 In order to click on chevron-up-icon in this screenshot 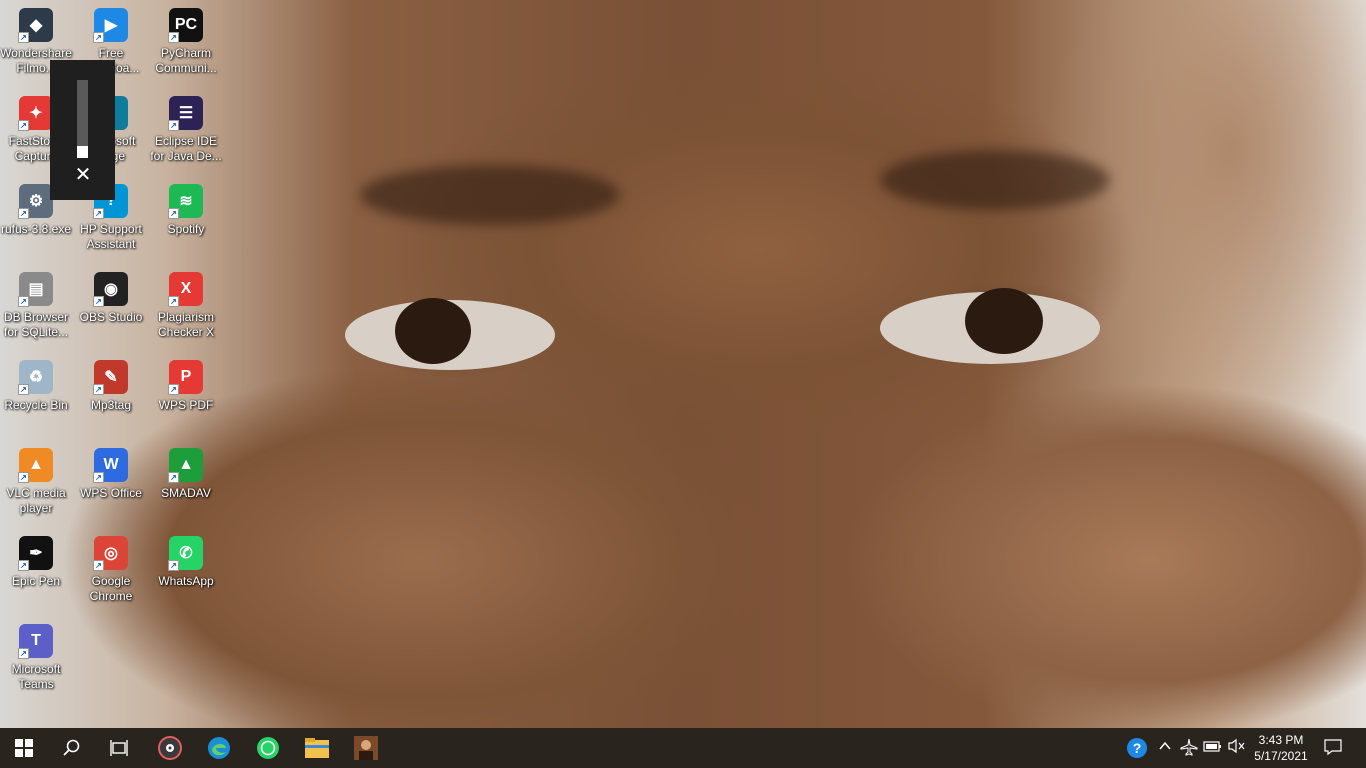, I will do `click(1165, 745)`.